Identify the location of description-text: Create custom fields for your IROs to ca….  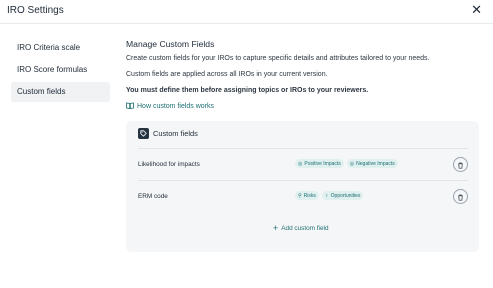
(278, 58).